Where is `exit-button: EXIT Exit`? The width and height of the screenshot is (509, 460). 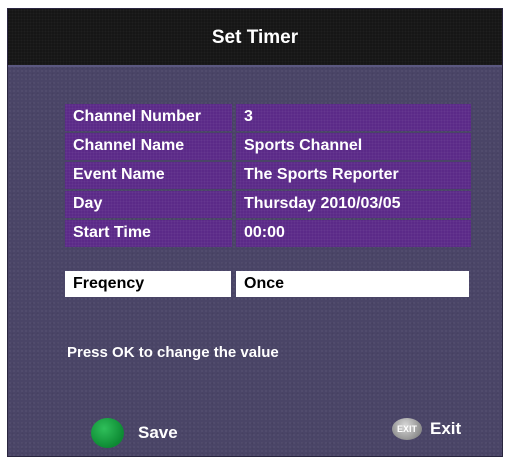
exit-button: EXIT Exit is located at coordinates (426, 429).